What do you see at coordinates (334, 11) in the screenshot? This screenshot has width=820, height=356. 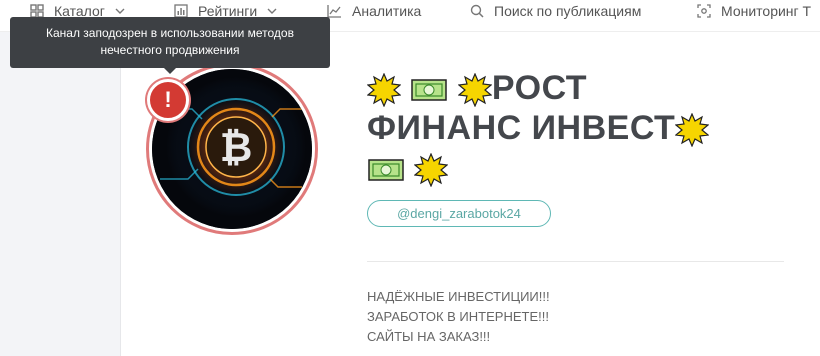 I see `trend-icon` at bounding box center [334, 11].